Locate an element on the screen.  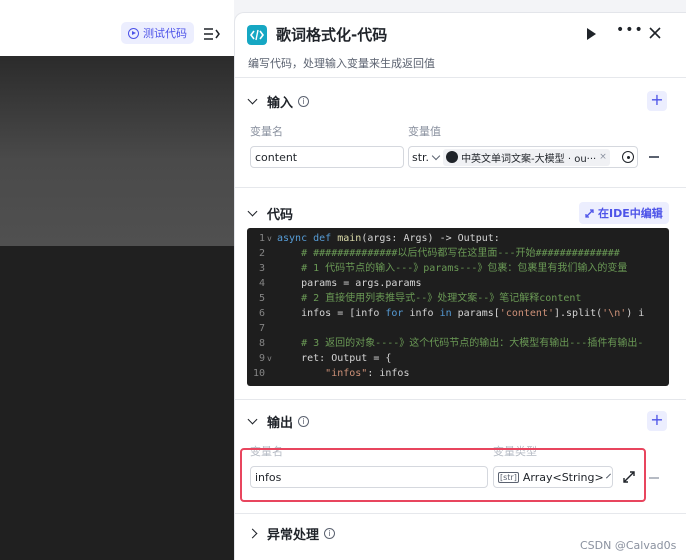
code-section-header: 代码 is located at coordinates (270, 213).